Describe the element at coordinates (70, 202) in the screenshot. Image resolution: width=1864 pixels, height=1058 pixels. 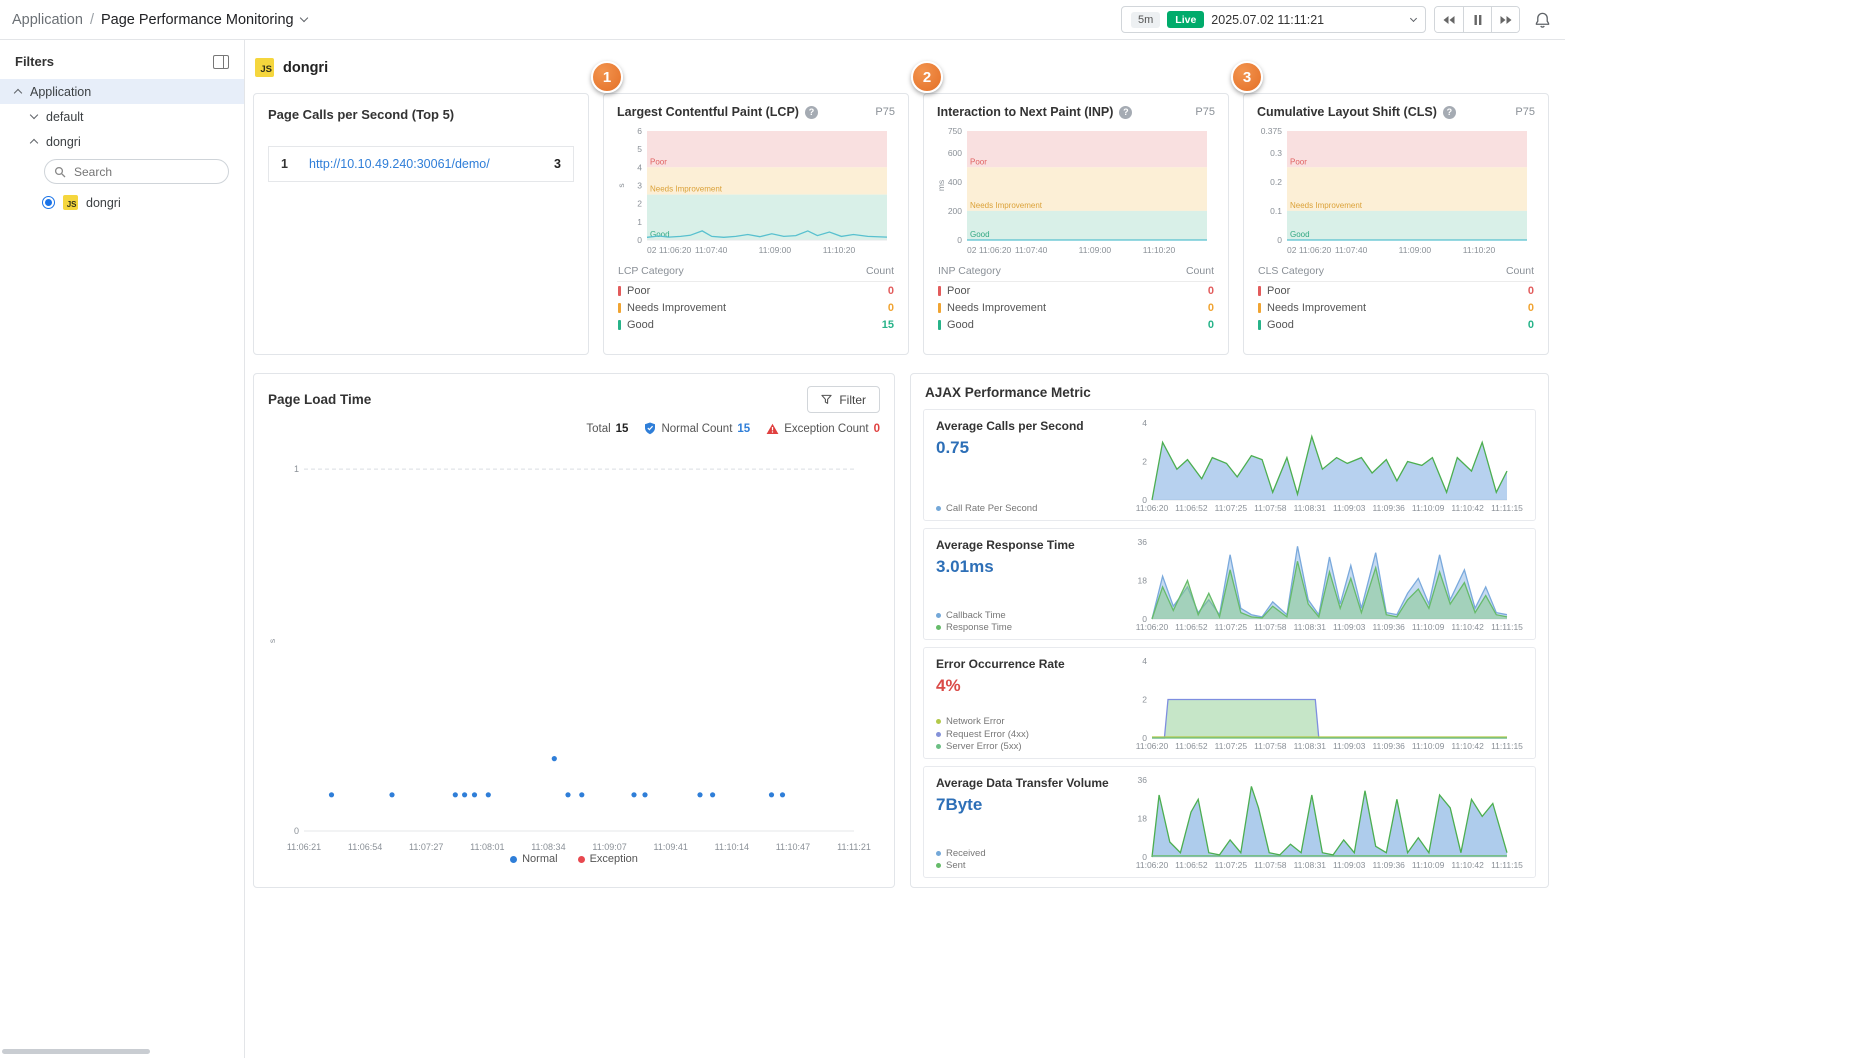
I see `js-badge: JS` at that location.